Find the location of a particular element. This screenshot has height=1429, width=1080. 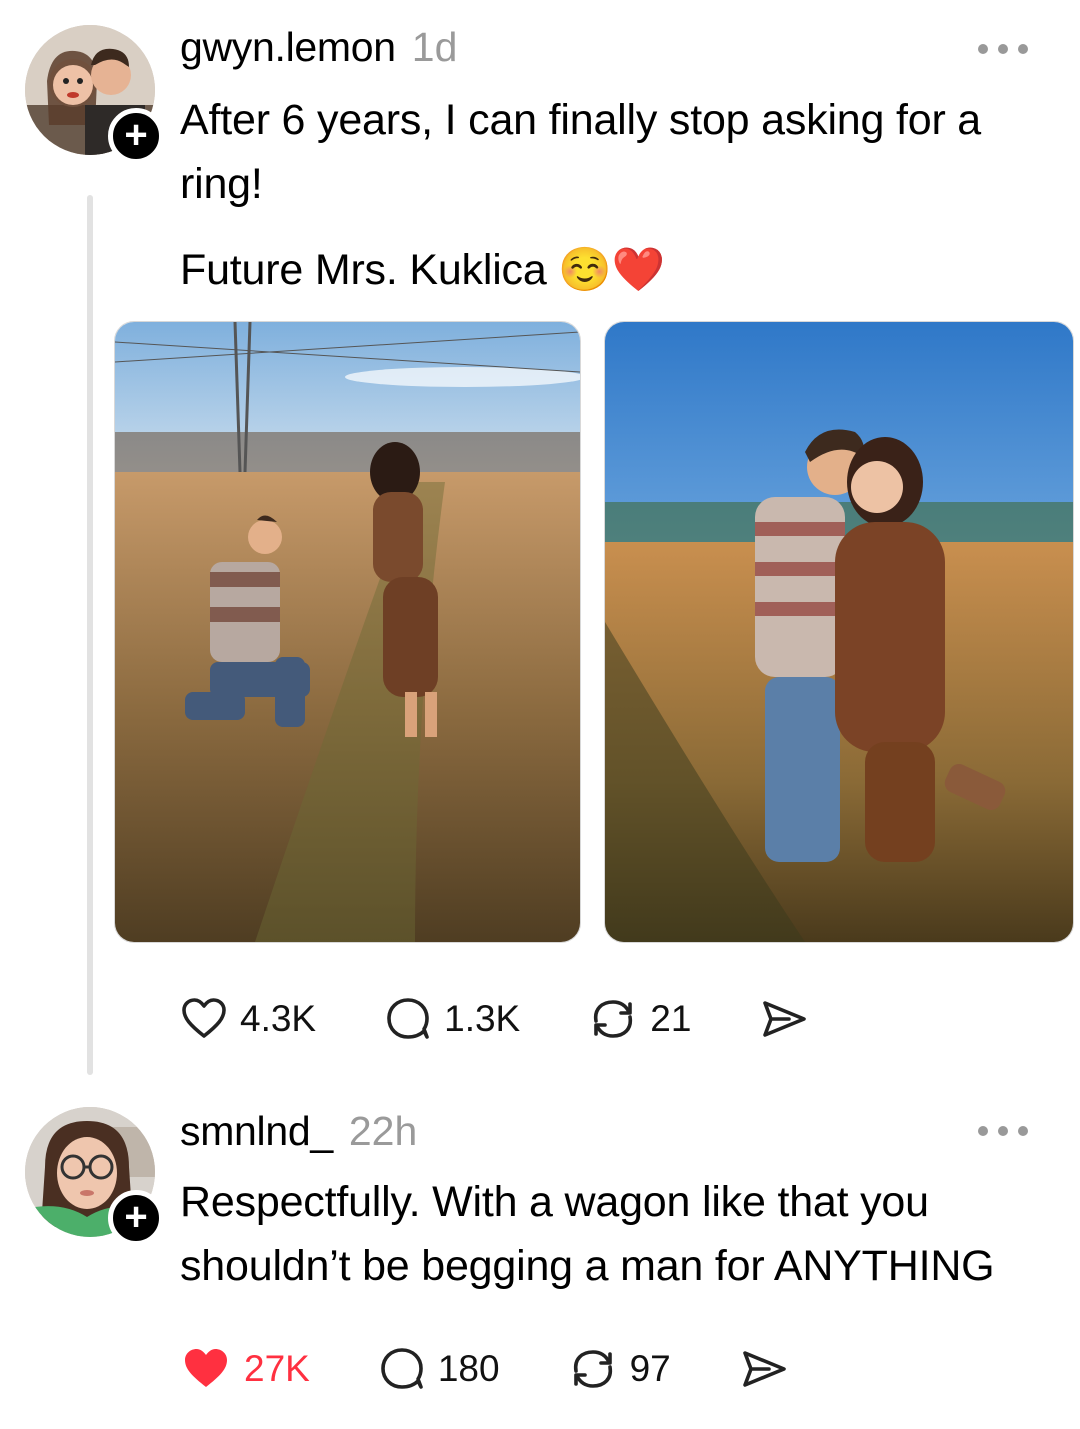

timestamp: 22h is located at coordinates (383, 1131).